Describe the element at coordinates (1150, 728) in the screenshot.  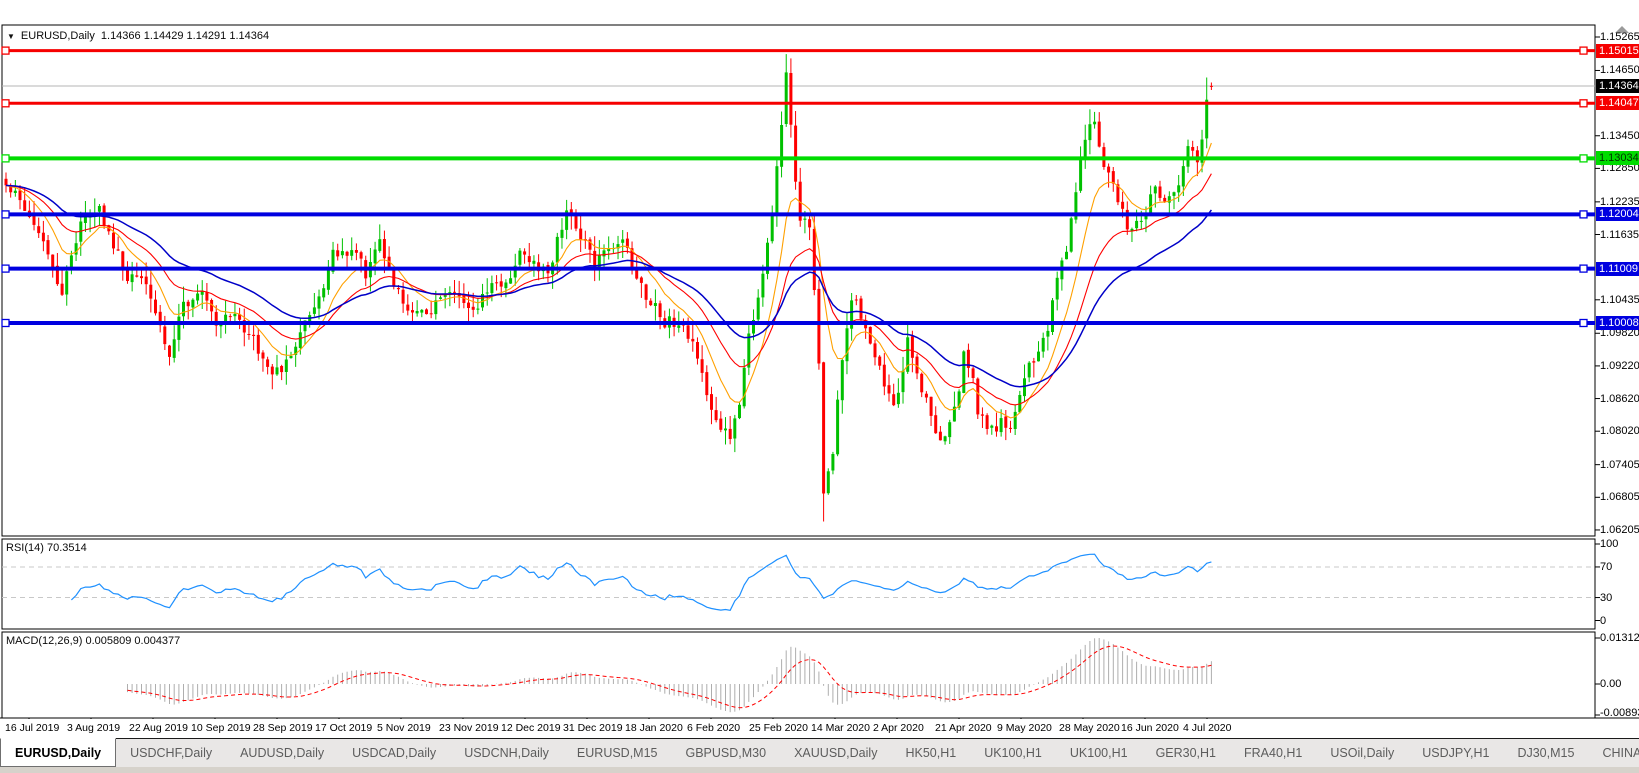
I see `date-label: 16 Jun 2020` at that location.